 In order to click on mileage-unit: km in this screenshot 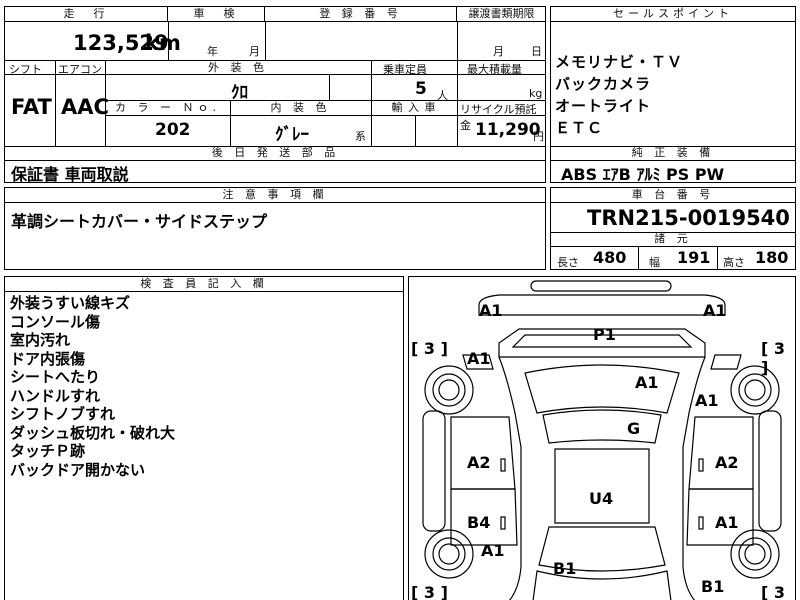, I will do `click(163, 43)`.